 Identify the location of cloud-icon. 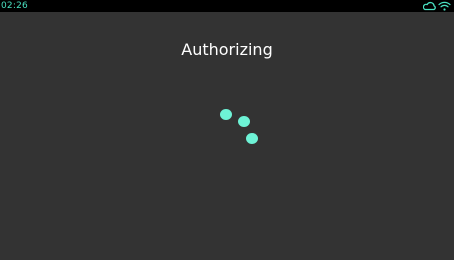
(429, 6).